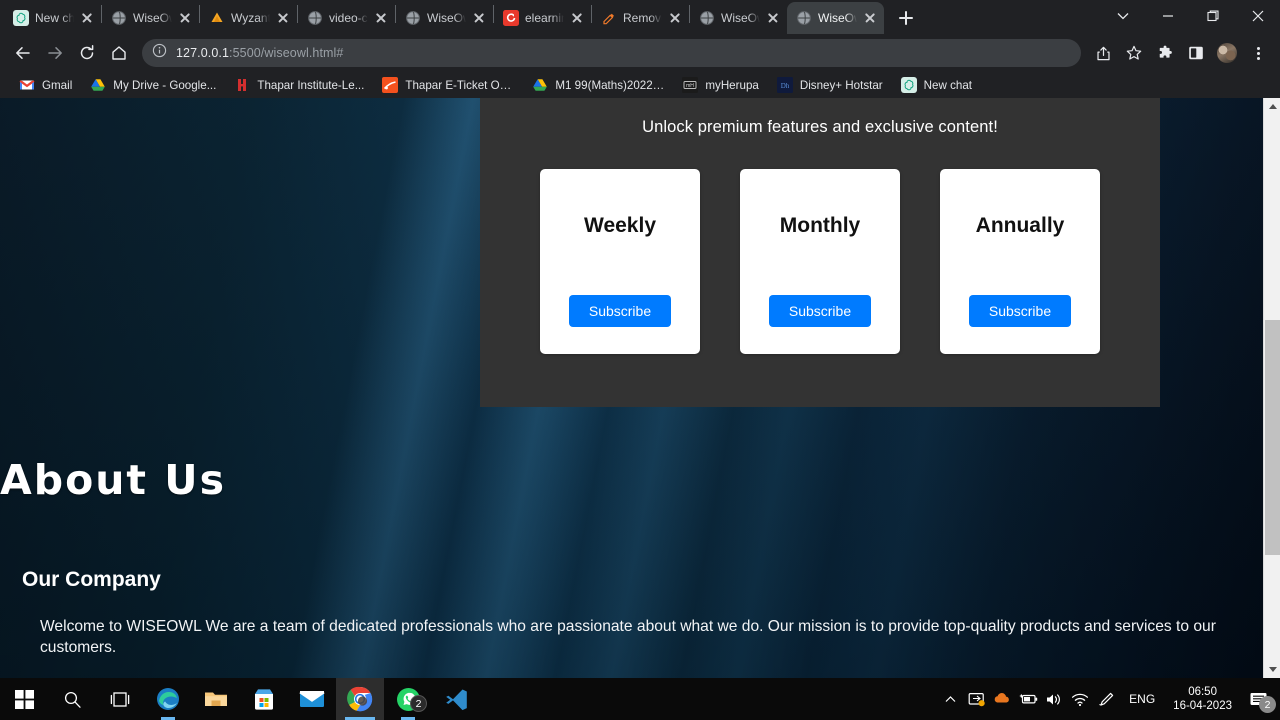  Describe the element at coordinates (835, 18) in the screenshot. I see `browser-tab-active: WiseOwl` at that location.